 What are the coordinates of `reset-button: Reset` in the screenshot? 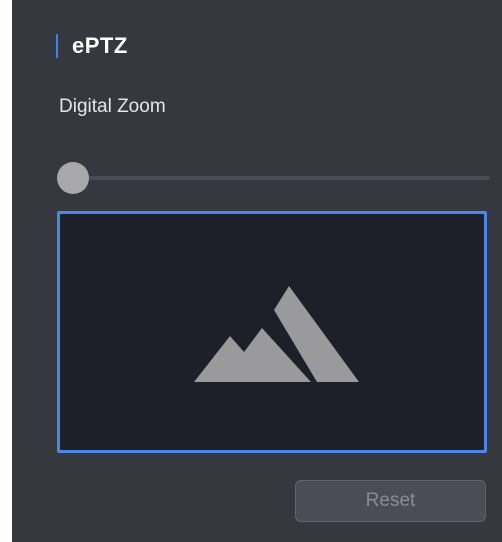 It's located at (390, 501).